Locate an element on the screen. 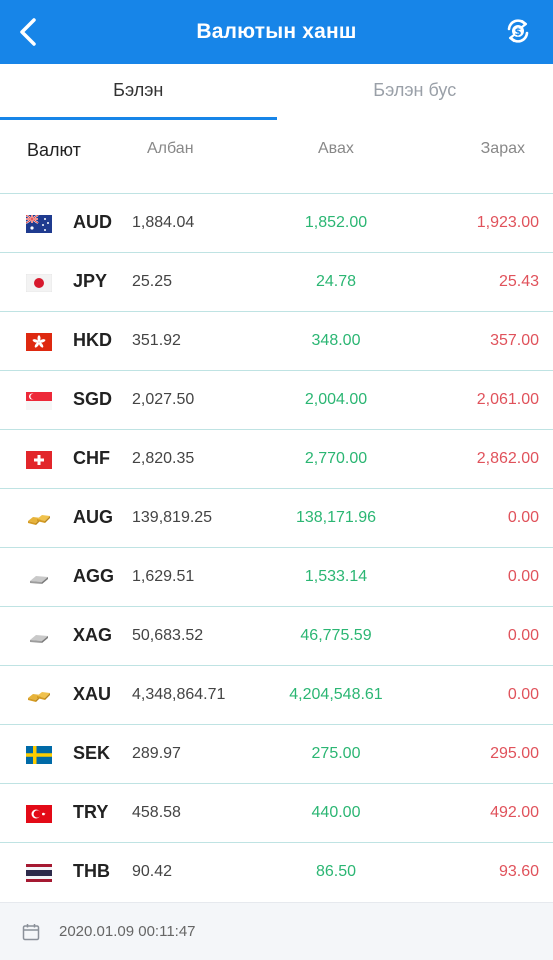 This screenshot has height=960, width=553. column-header-sell: Зарах is located at coordinates (502, 148).